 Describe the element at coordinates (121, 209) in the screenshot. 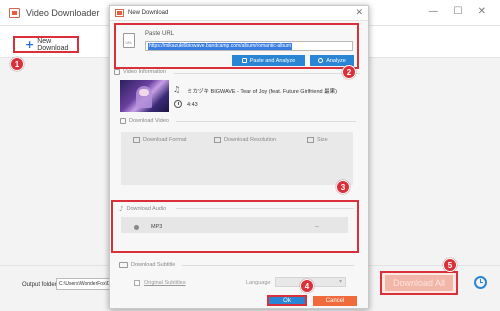

I see `audio-note-icon: ♪` at that location.